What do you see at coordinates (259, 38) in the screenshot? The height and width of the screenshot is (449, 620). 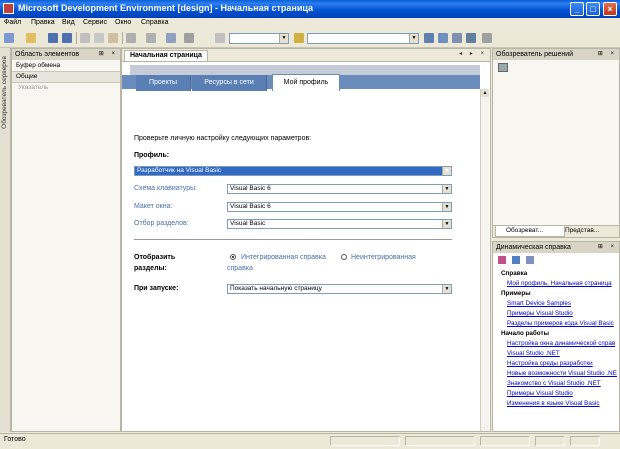 I see `configuration-combo: ▼` at bounding box center [259, 38].